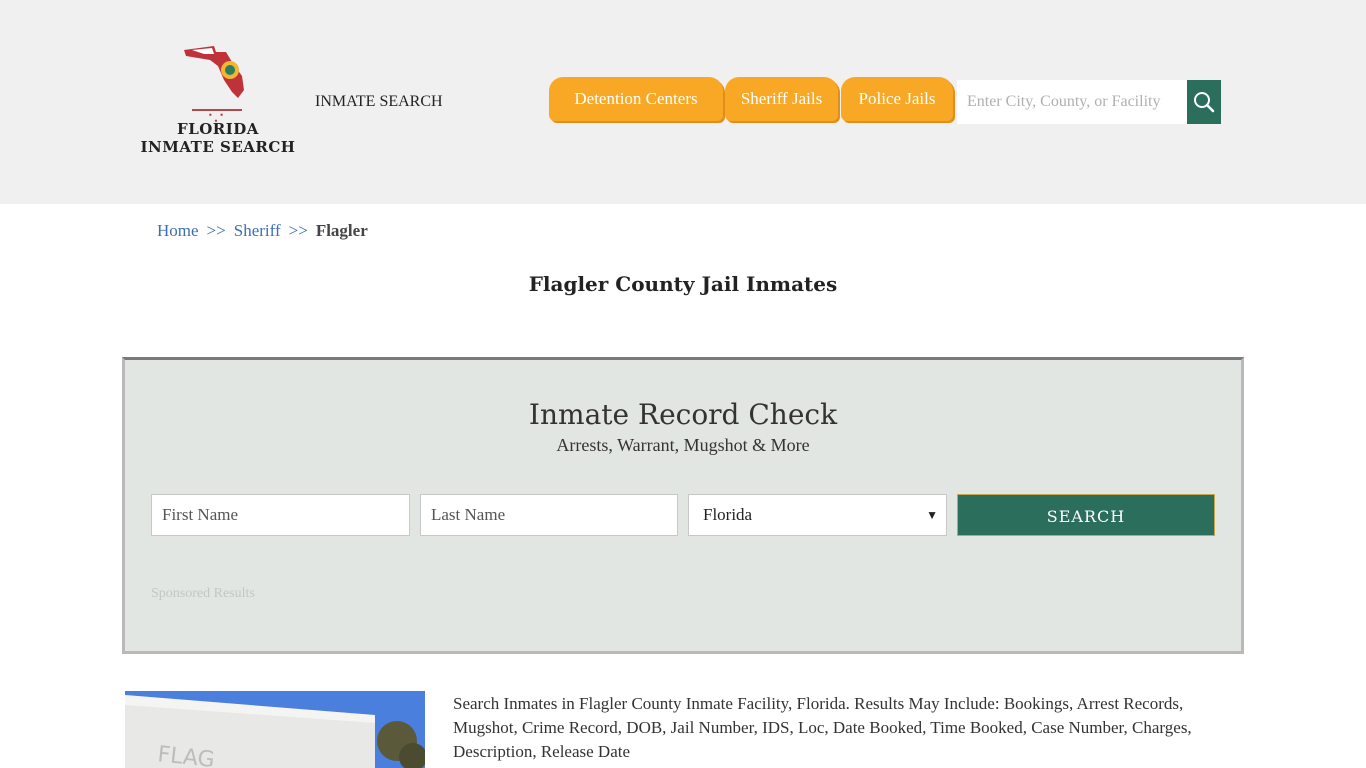 This screenshot has width=1366, height=768. Describe the element at coordinates (214, 72) in the screenshot. I see `florida-map-icon` at that location.